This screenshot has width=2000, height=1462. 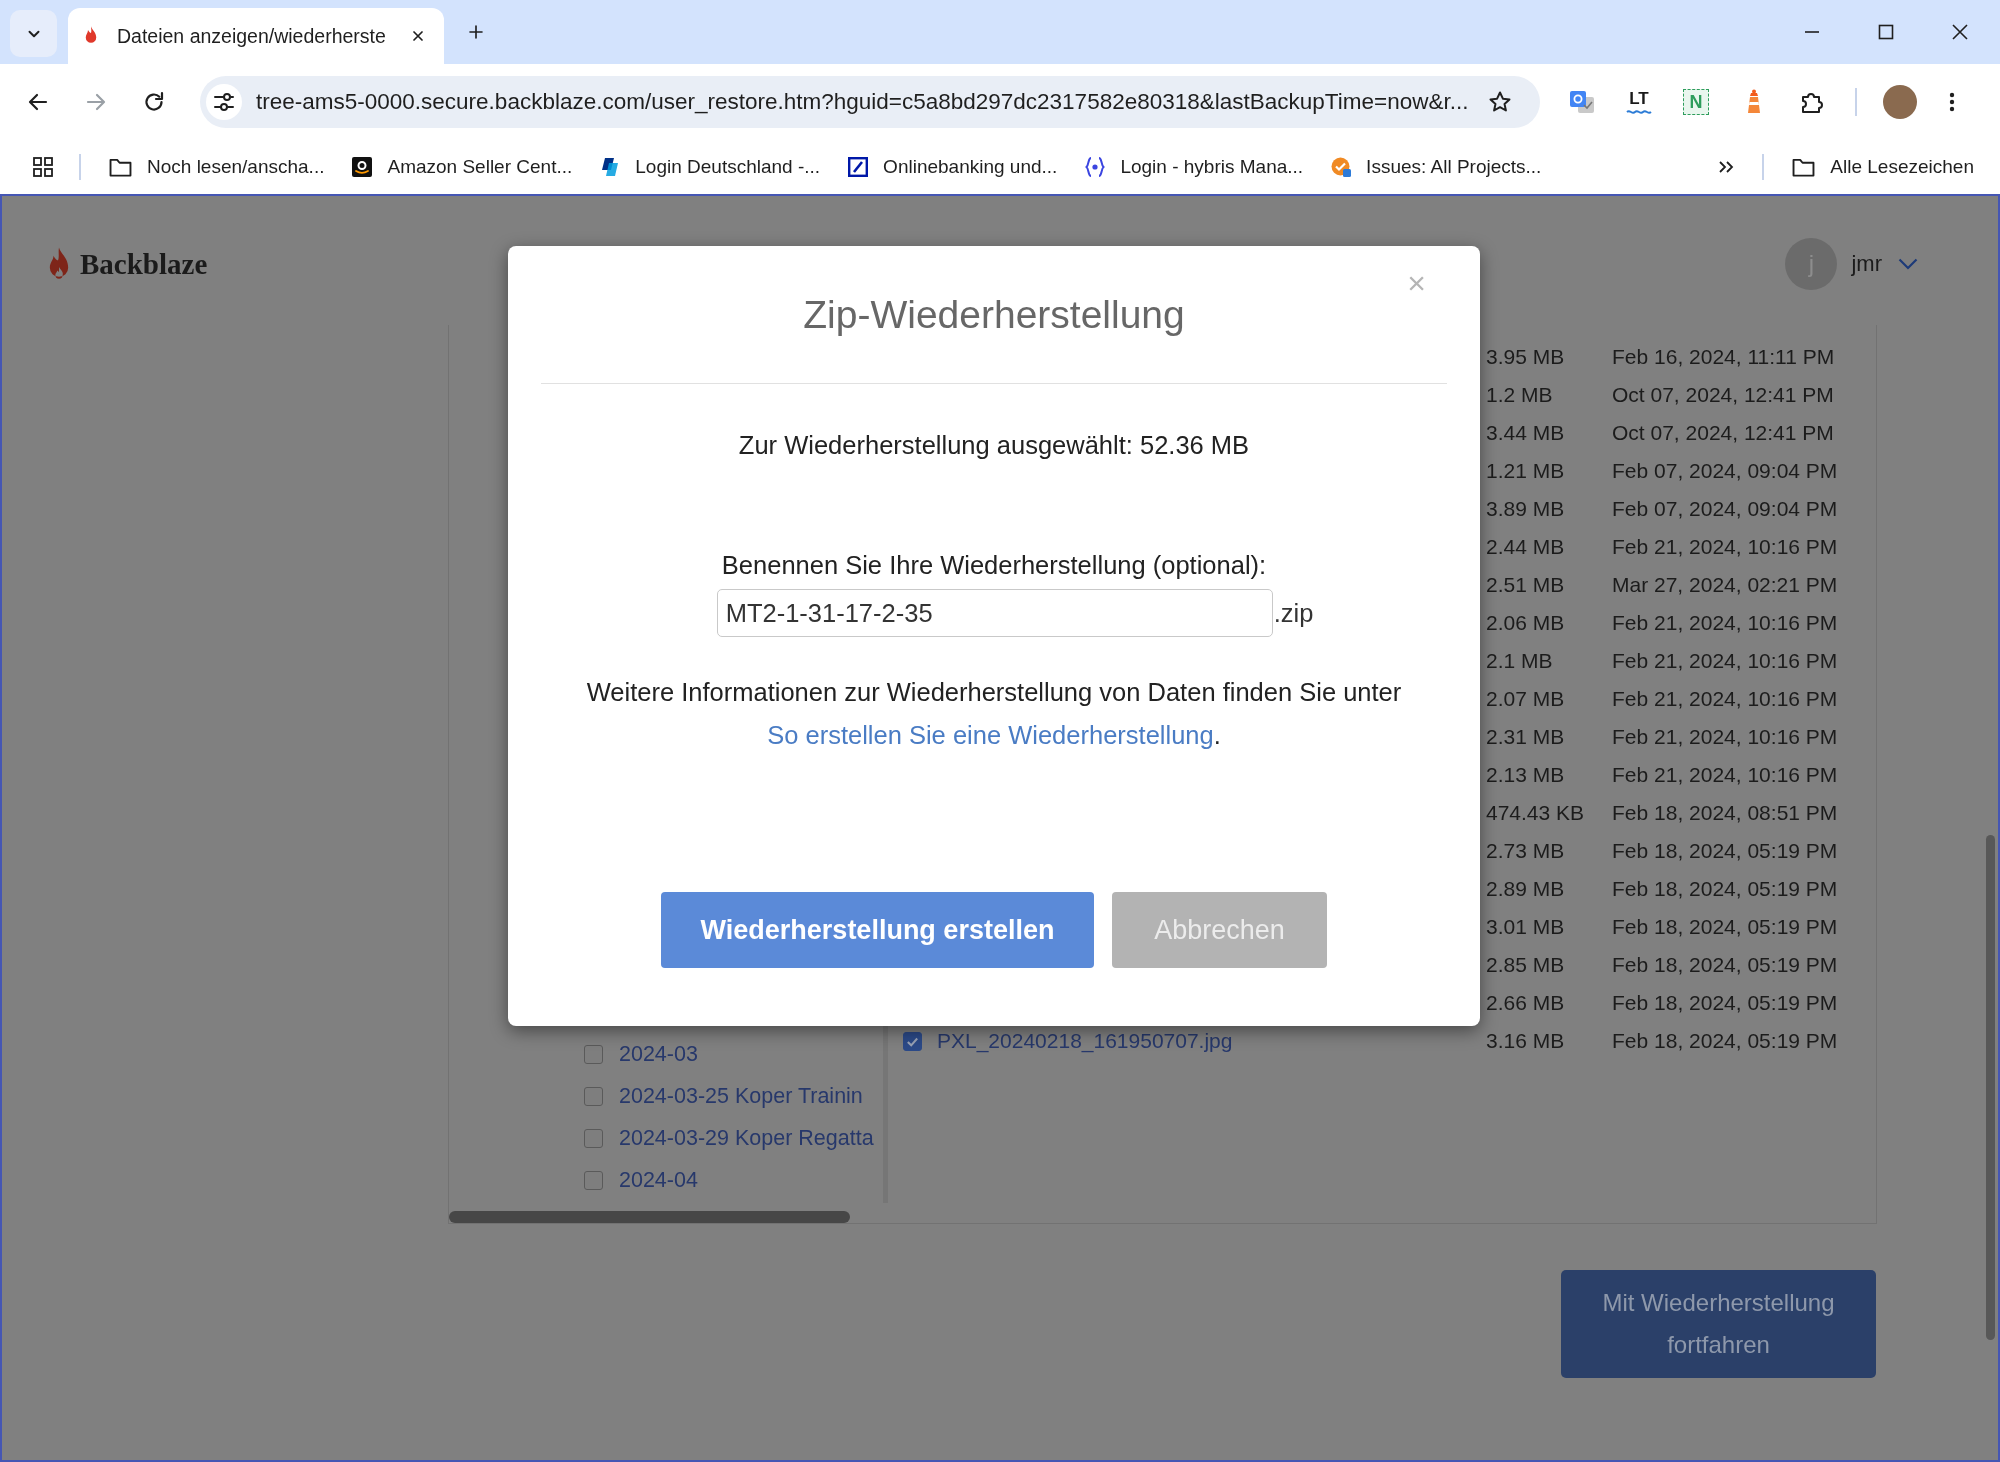 What do you see at coordinates (858, 167) in the screenshot?
I see `slash-square-icon` at bounding box center [858, 167].